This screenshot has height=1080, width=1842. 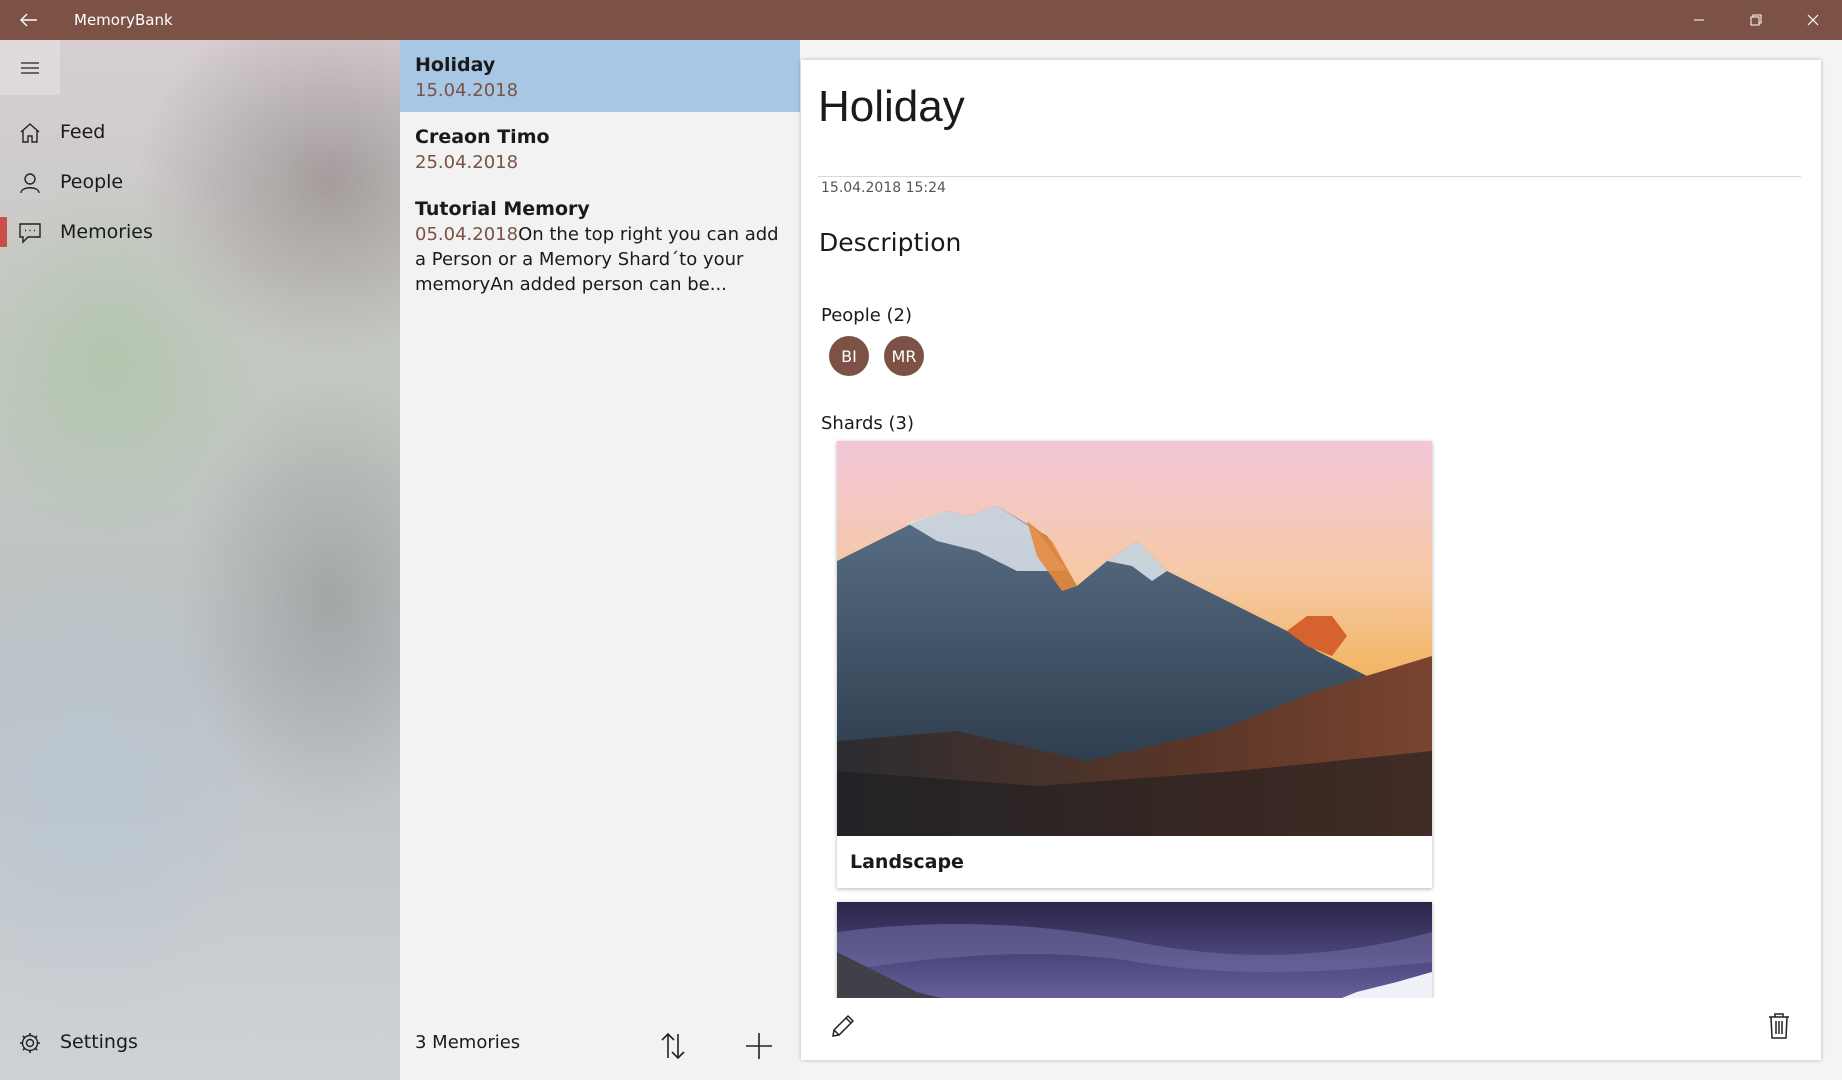 I want to click on gear-icon, so click(x=30, y=1043).